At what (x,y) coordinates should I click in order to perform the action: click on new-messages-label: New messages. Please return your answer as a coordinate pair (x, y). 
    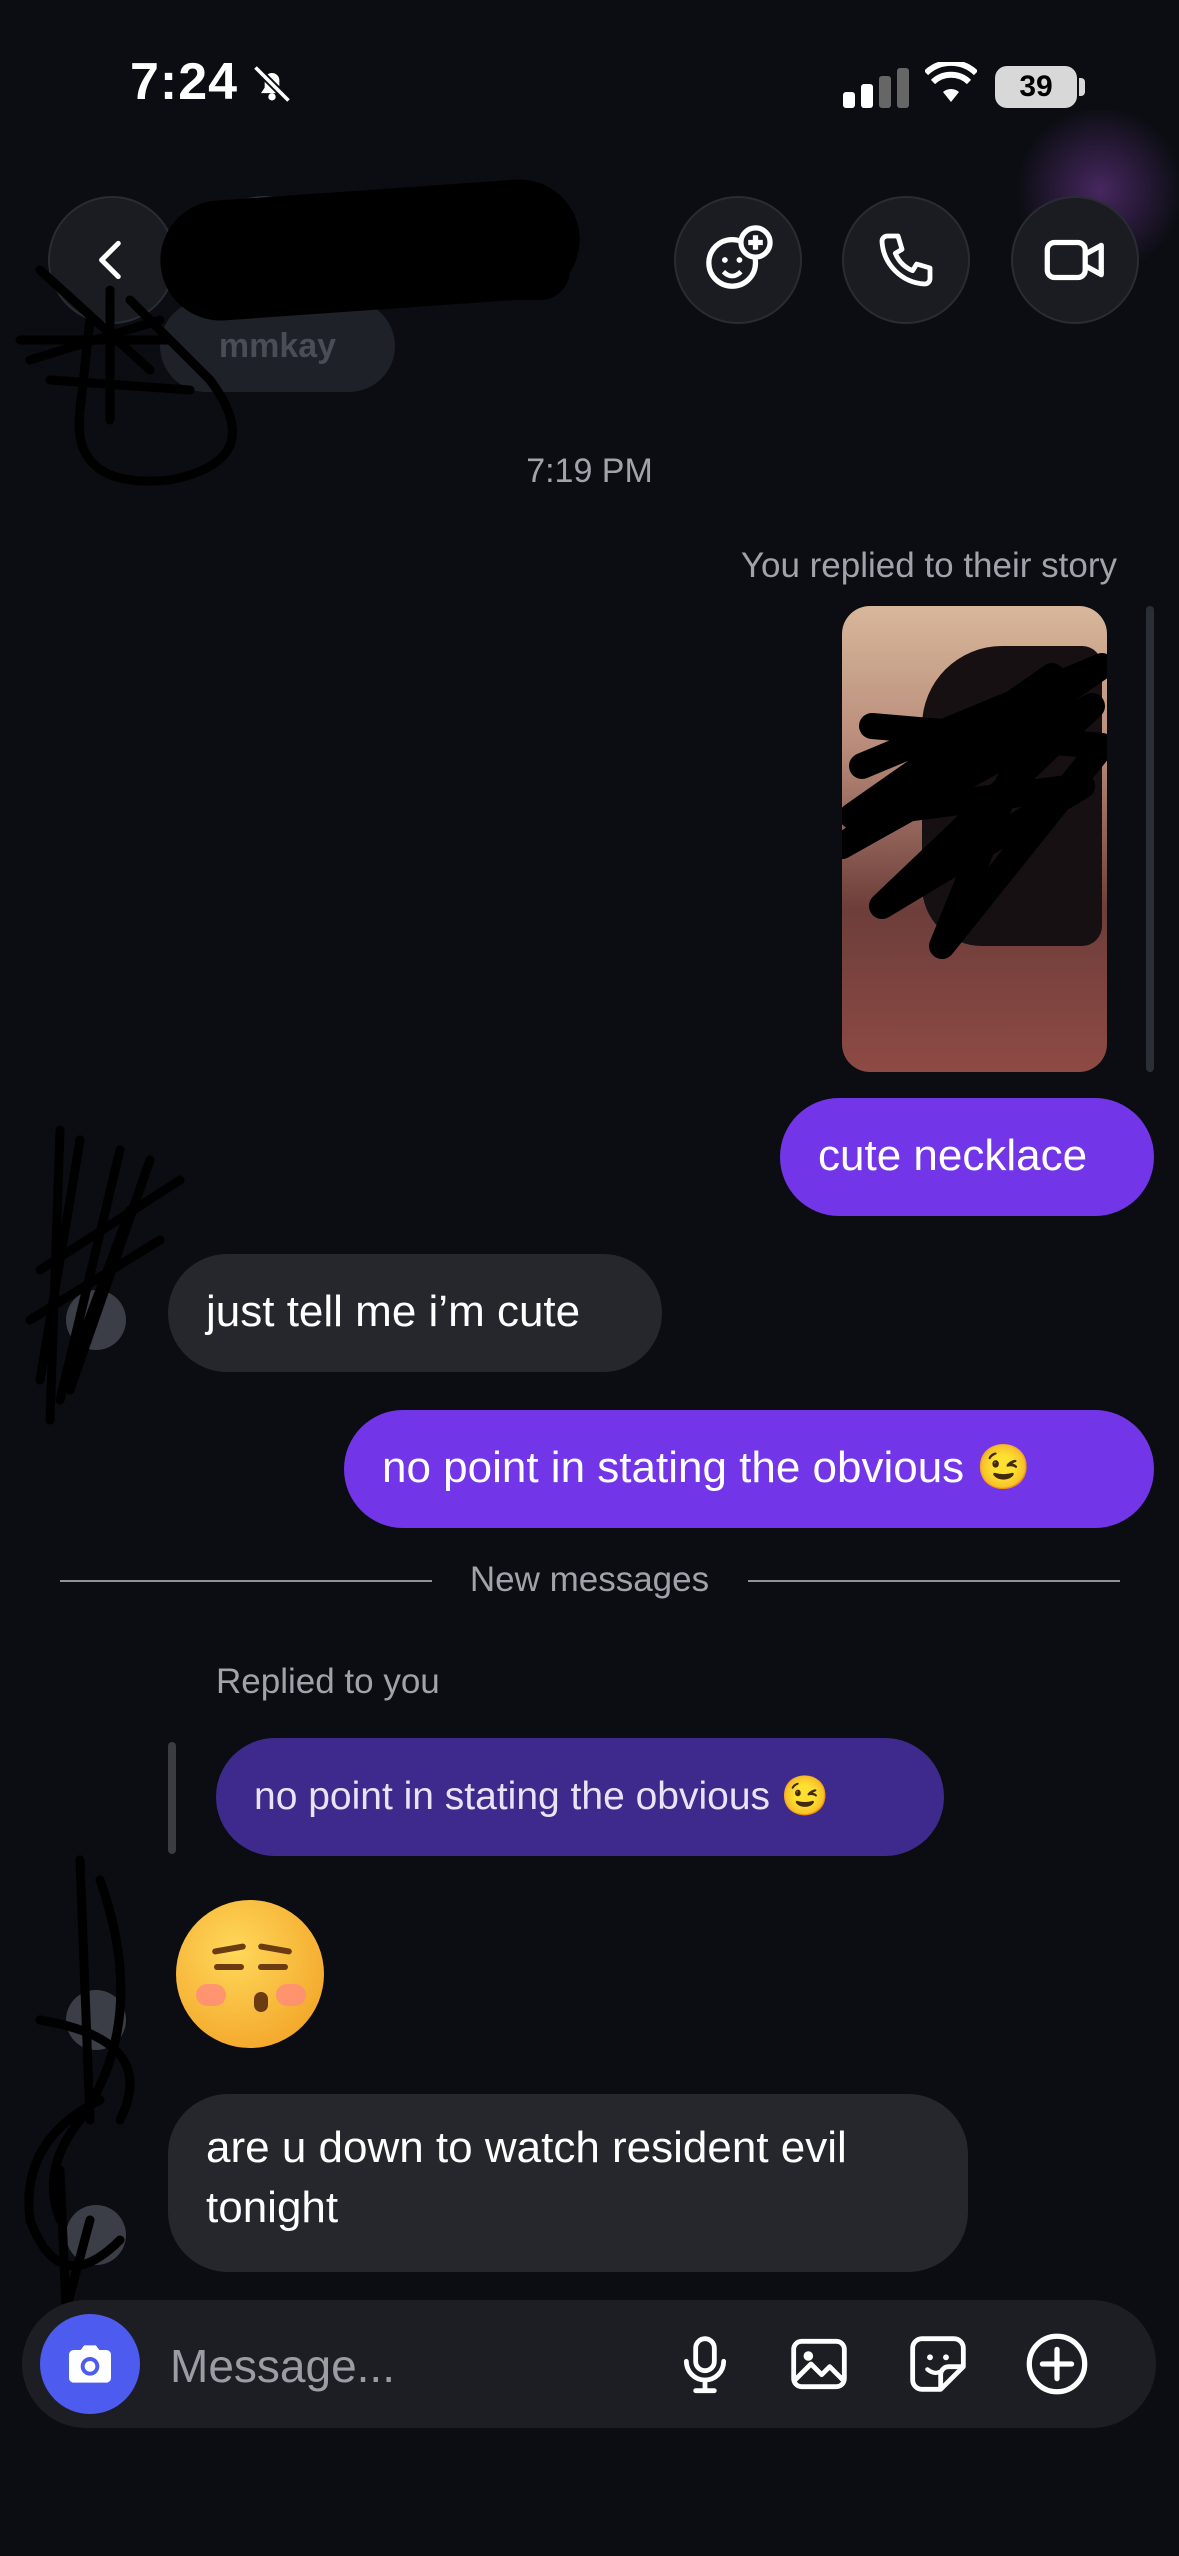
    Looking at the image, I should click on (589, 1579).